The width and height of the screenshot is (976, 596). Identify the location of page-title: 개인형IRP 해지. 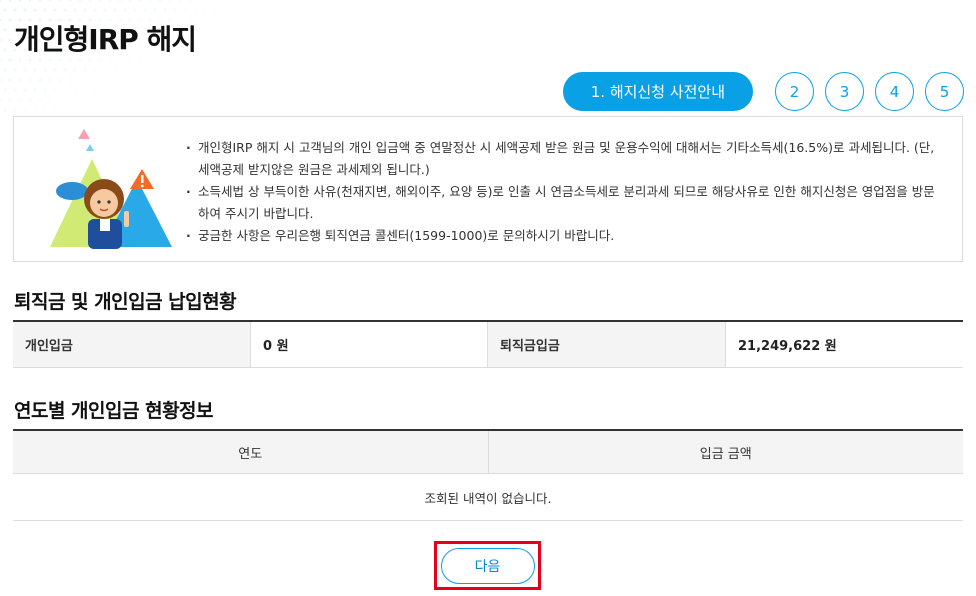
(105, 39).